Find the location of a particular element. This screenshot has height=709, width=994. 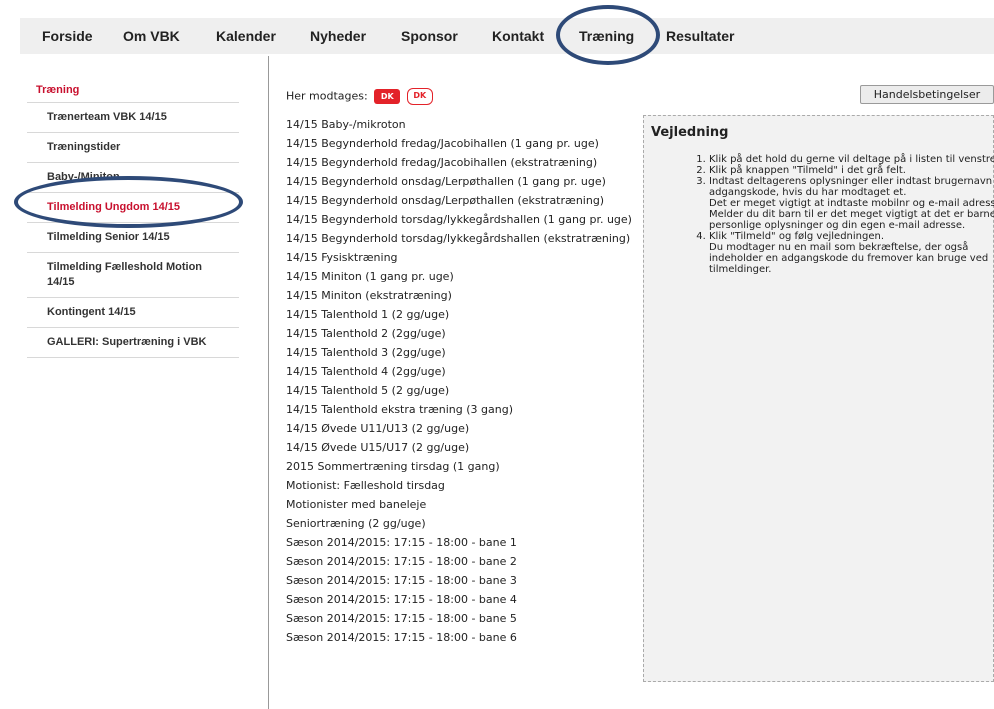

guide-title: Vejledning is located at coordinates (690, 132).